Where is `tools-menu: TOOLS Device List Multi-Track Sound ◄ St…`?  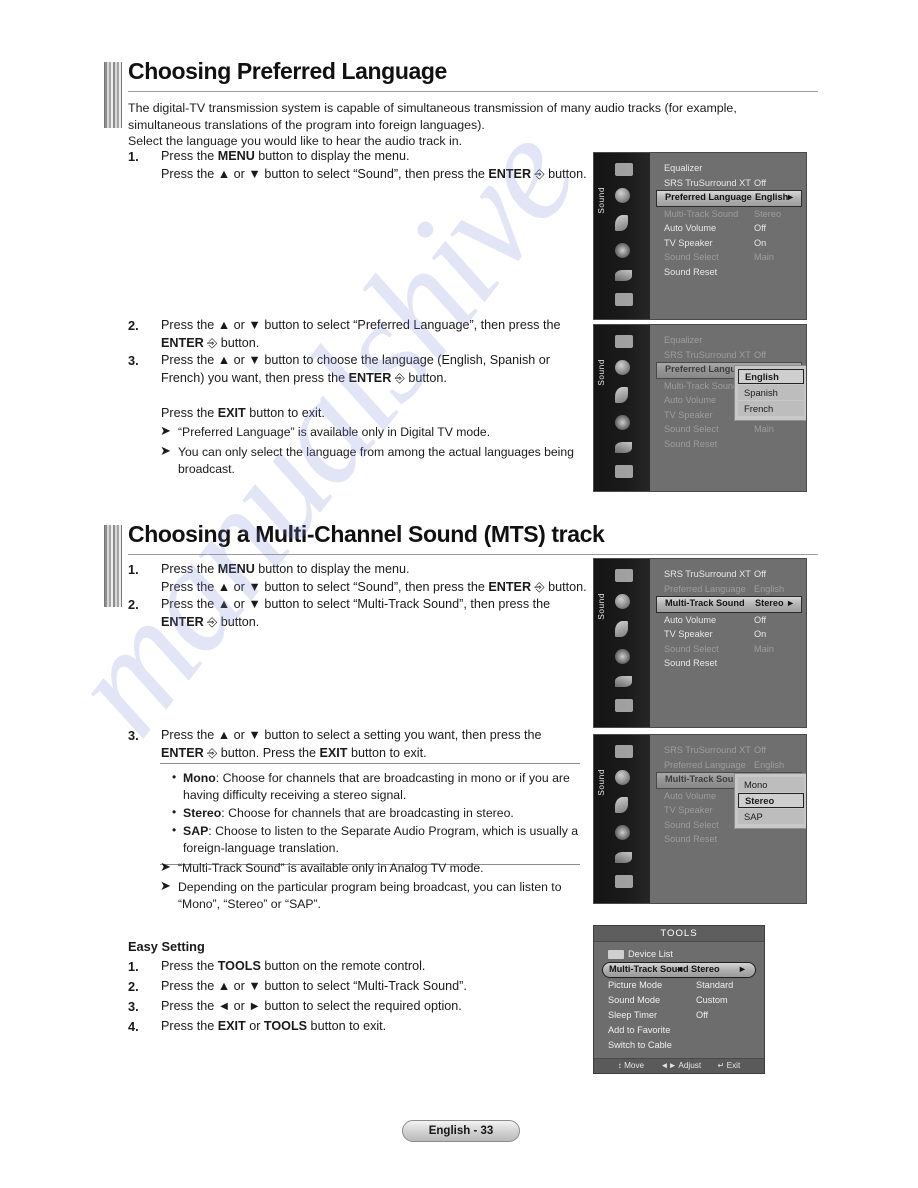
tools-menu: TOOLS Device List Multi-Track Sound ◄ St… is located at coordinates (679, 999).